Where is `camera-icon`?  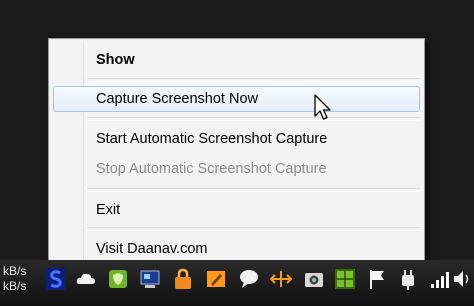
camera-icon is located at coordinates (314, 279).